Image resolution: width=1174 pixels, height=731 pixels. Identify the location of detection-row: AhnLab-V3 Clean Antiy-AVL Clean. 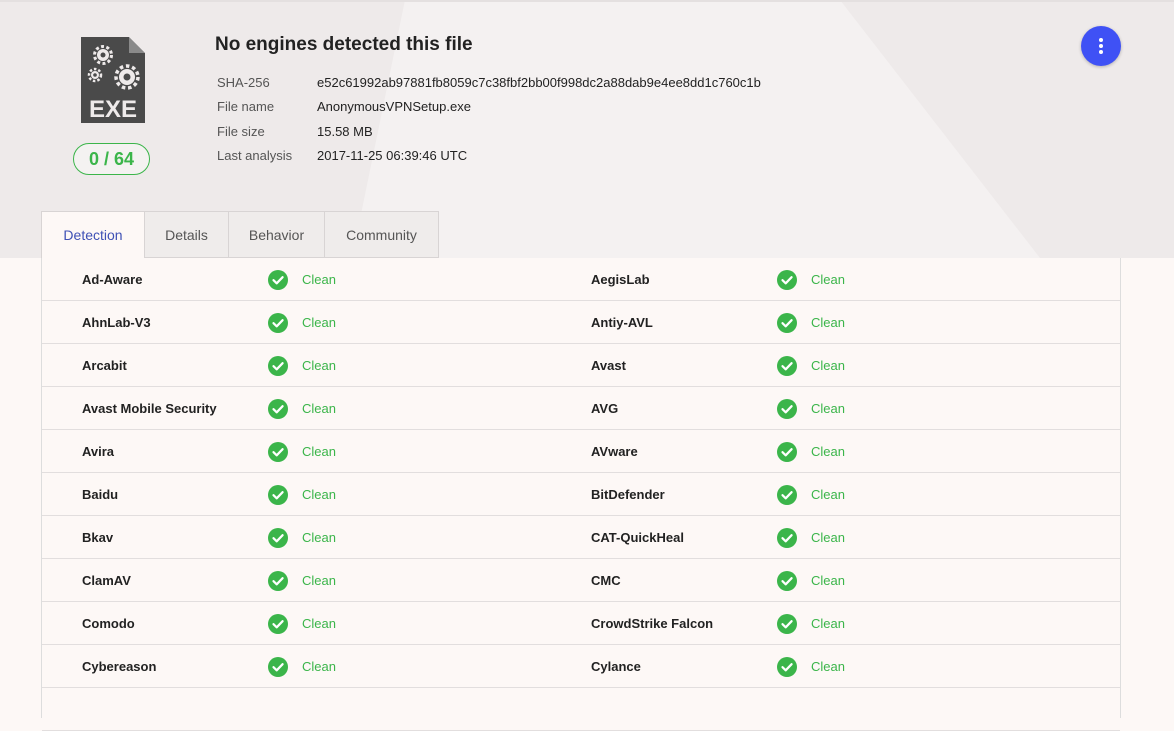
(581, 322).